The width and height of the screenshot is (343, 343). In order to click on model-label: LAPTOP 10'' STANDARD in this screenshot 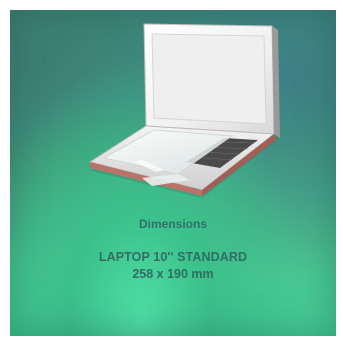, I will do `click(173, 257)`.